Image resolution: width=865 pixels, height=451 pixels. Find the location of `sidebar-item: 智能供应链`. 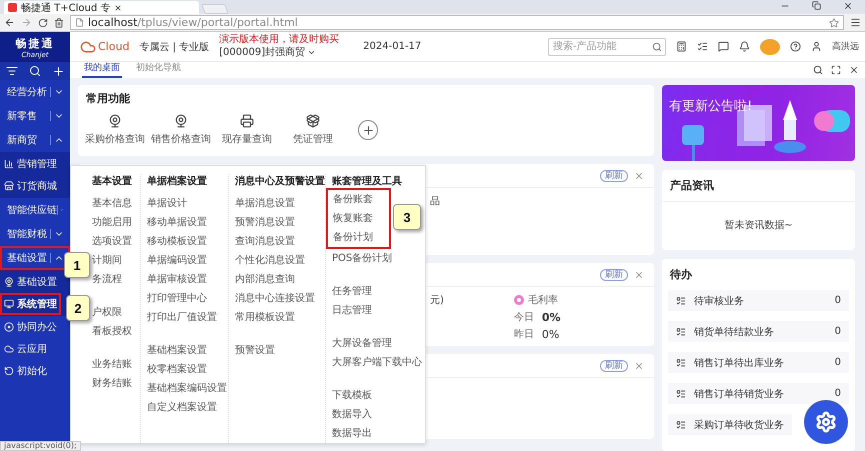

sidebar-item: 智能供应链 is located at coordinates (35, 210).